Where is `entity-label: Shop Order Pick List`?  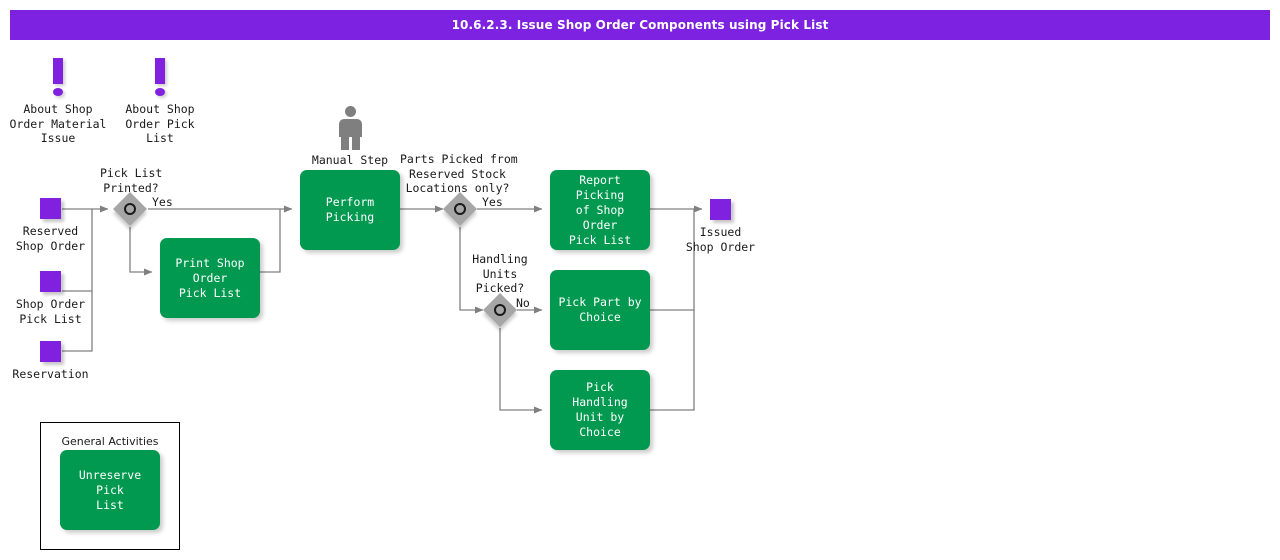
entity-label: Shop Order Pick List is located at coordinates (50, 311).